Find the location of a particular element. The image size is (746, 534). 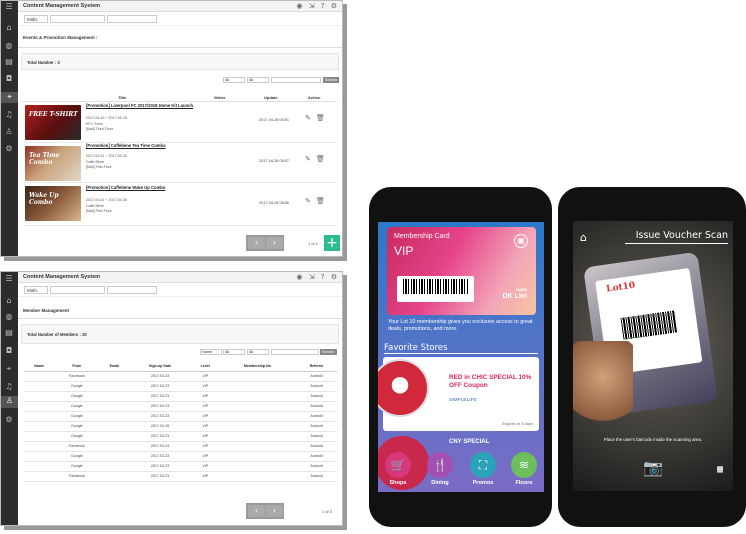

table-row: Google 2017-03-26 VIP Android is located at coordinates (180, 426).